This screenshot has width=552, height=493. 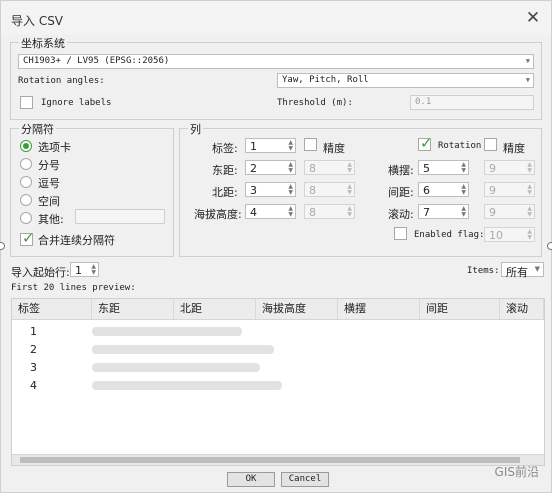 What do you see at coordinates (401, 214) in the screenshot?
I see `roll-column-label: 滚动:` at bounding box center [401, 214].